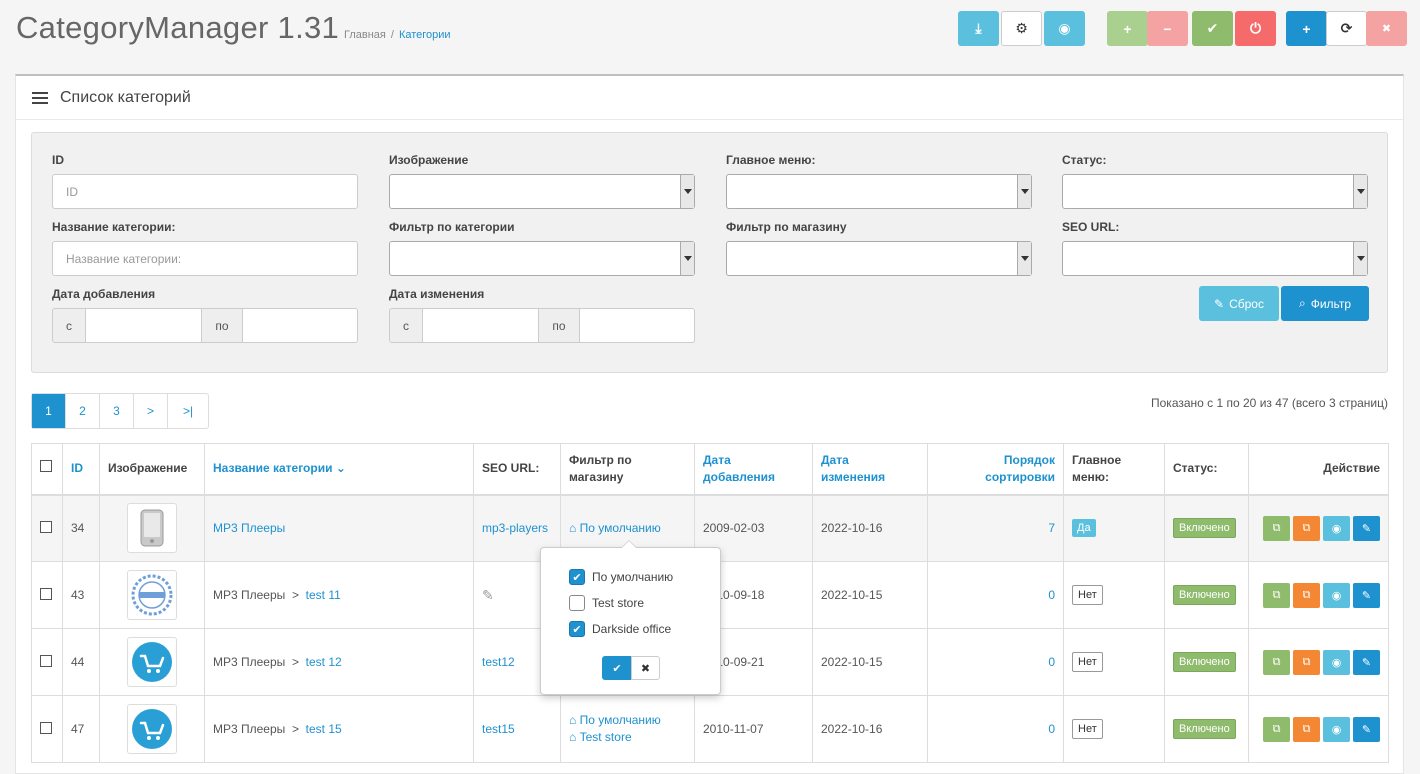 The height and width of the screenshot is (774, 1420). What do you see at coordinates (879, 191) in the screenshot?
I see `main-menu-select` at bounding box center [879, 191].